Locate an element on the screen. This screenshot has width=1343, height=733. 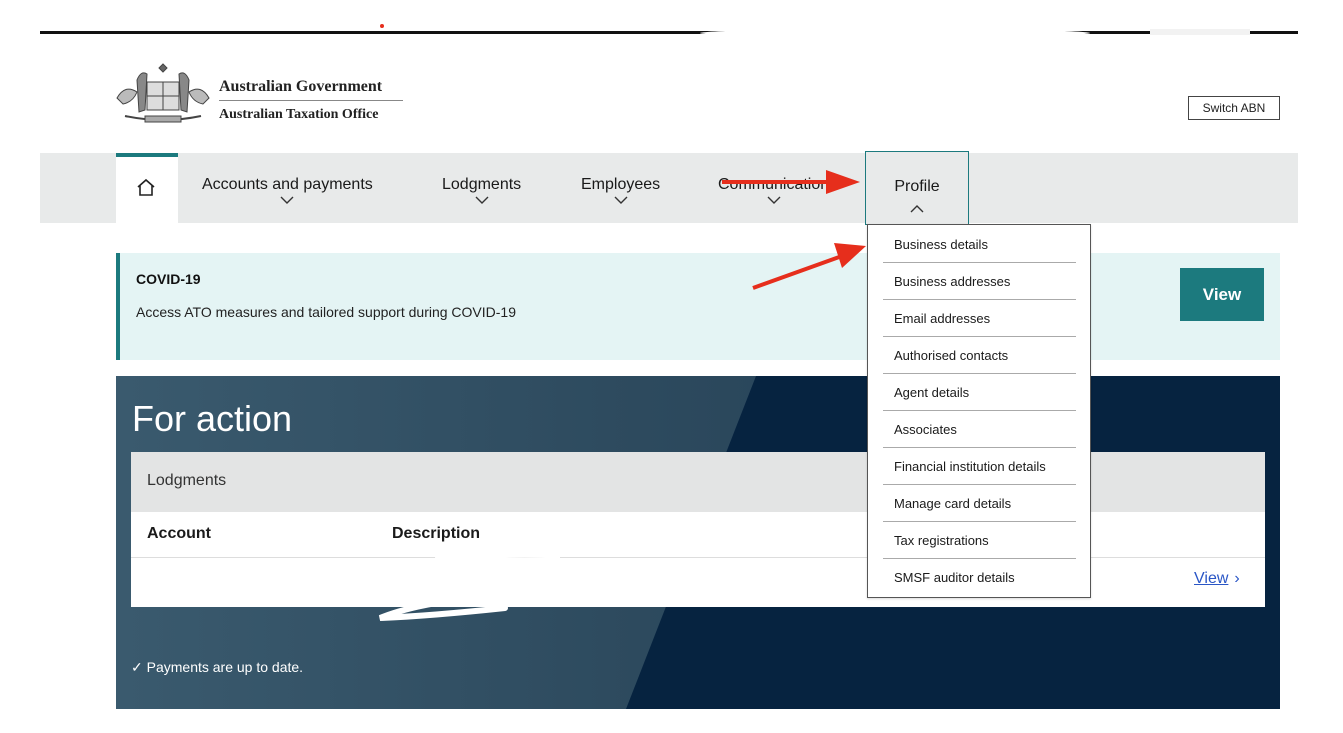
menu-item-manage-card-details: Manage card details is located at coordinates (979, 504).